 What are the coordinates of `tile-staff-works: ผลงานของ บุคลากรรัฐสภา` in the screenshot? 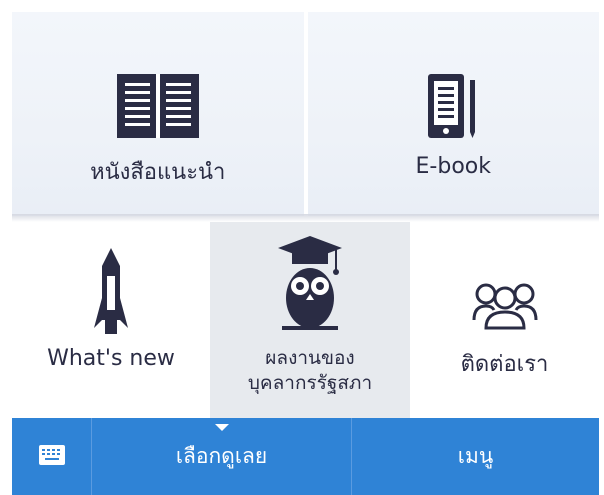 It's located at (310, 320).